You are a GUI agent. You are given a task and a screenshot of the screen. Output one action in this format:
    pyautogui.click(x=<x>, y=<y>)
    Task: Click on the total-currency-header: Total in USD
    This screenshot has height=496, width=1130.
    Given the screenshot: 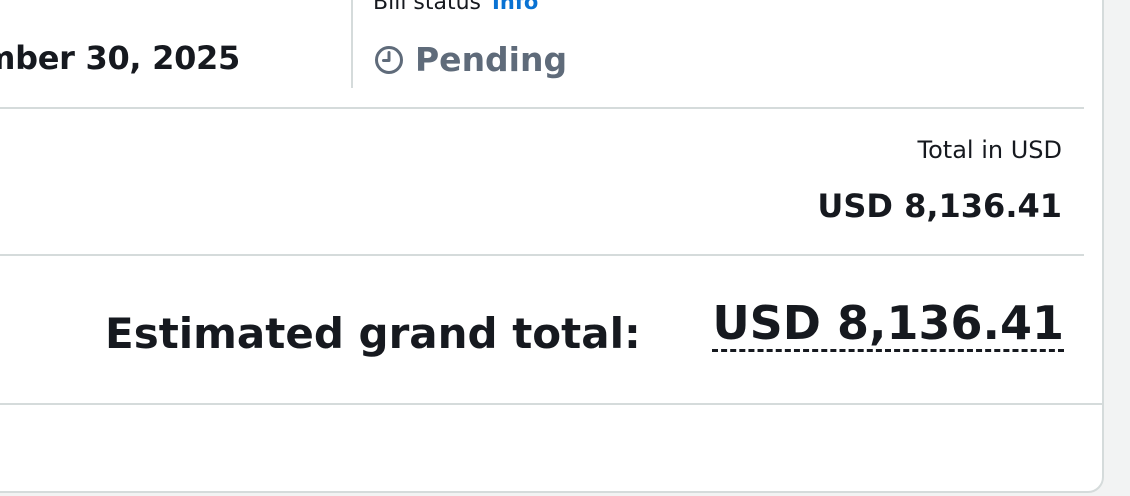 What is the action you would take?
    pyautogui.click(x=989, y=150)
    